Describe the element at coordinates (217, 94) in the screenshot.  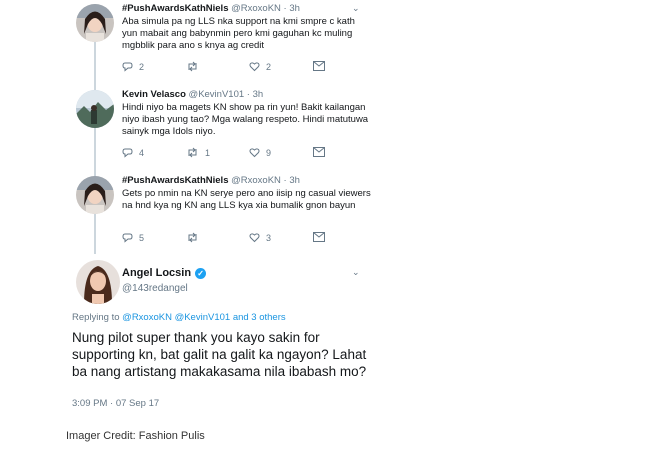
I see `username: @KevinV101` at that location.